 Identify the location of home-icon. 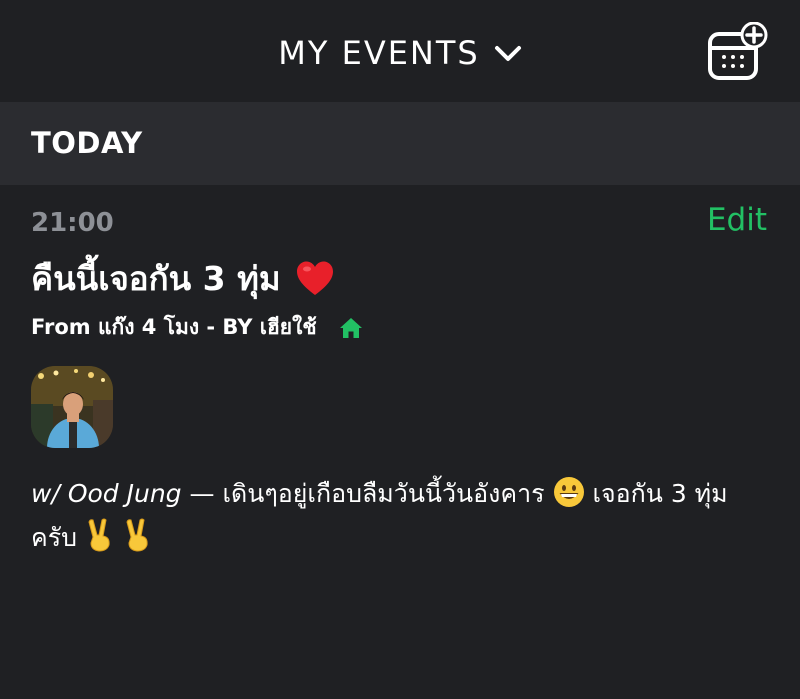
(350, 327).